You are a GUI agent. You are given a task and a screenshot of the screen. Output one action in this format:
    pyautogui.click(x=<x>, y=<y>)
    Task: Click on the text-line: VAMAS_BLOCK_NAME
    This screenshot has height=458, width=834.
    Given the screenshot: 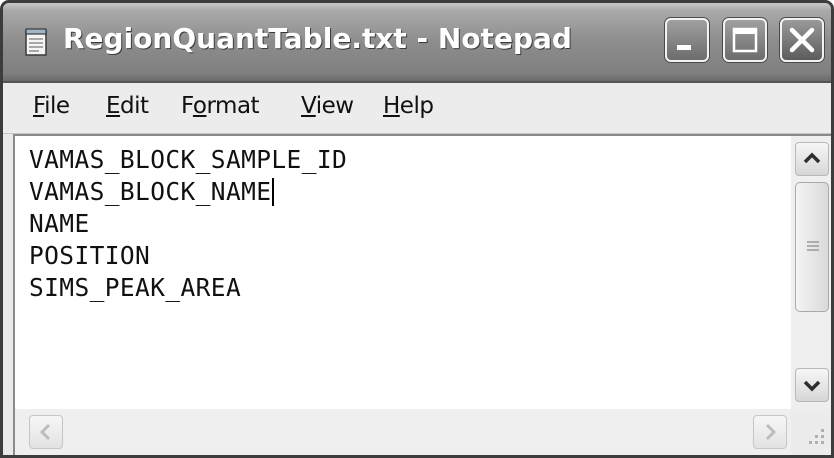 What is the action you would take?
    pyautogui.click(x=150, y=191)
    